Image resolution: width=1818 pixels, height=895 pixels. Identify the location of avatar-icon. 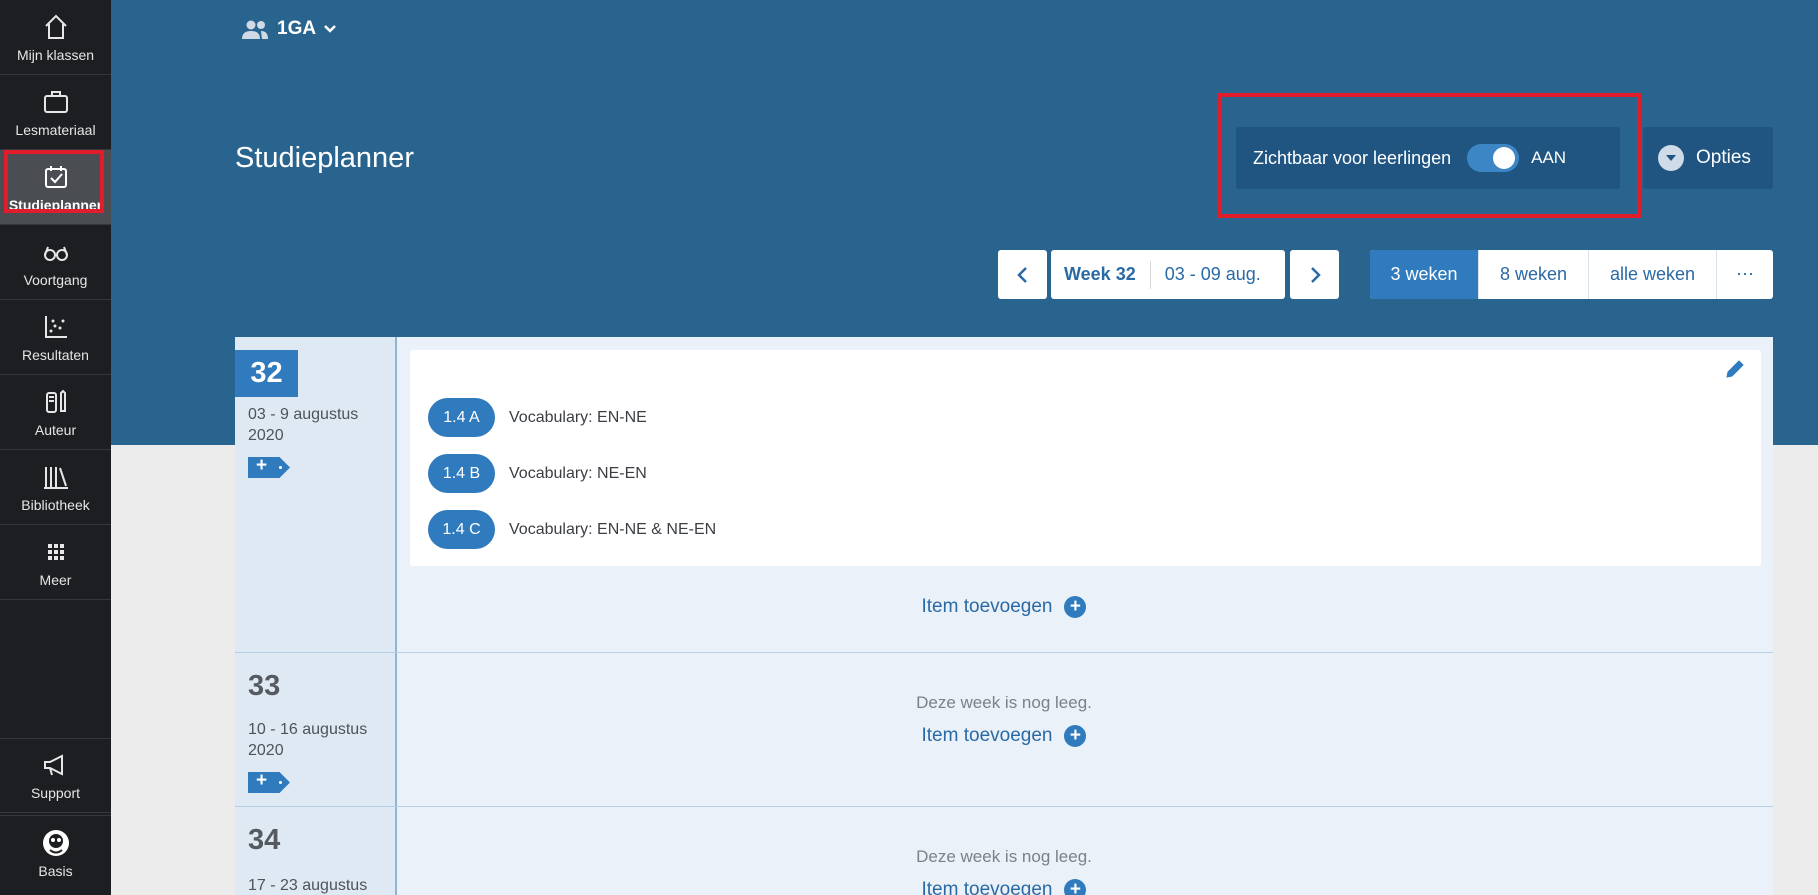
(55, 842).